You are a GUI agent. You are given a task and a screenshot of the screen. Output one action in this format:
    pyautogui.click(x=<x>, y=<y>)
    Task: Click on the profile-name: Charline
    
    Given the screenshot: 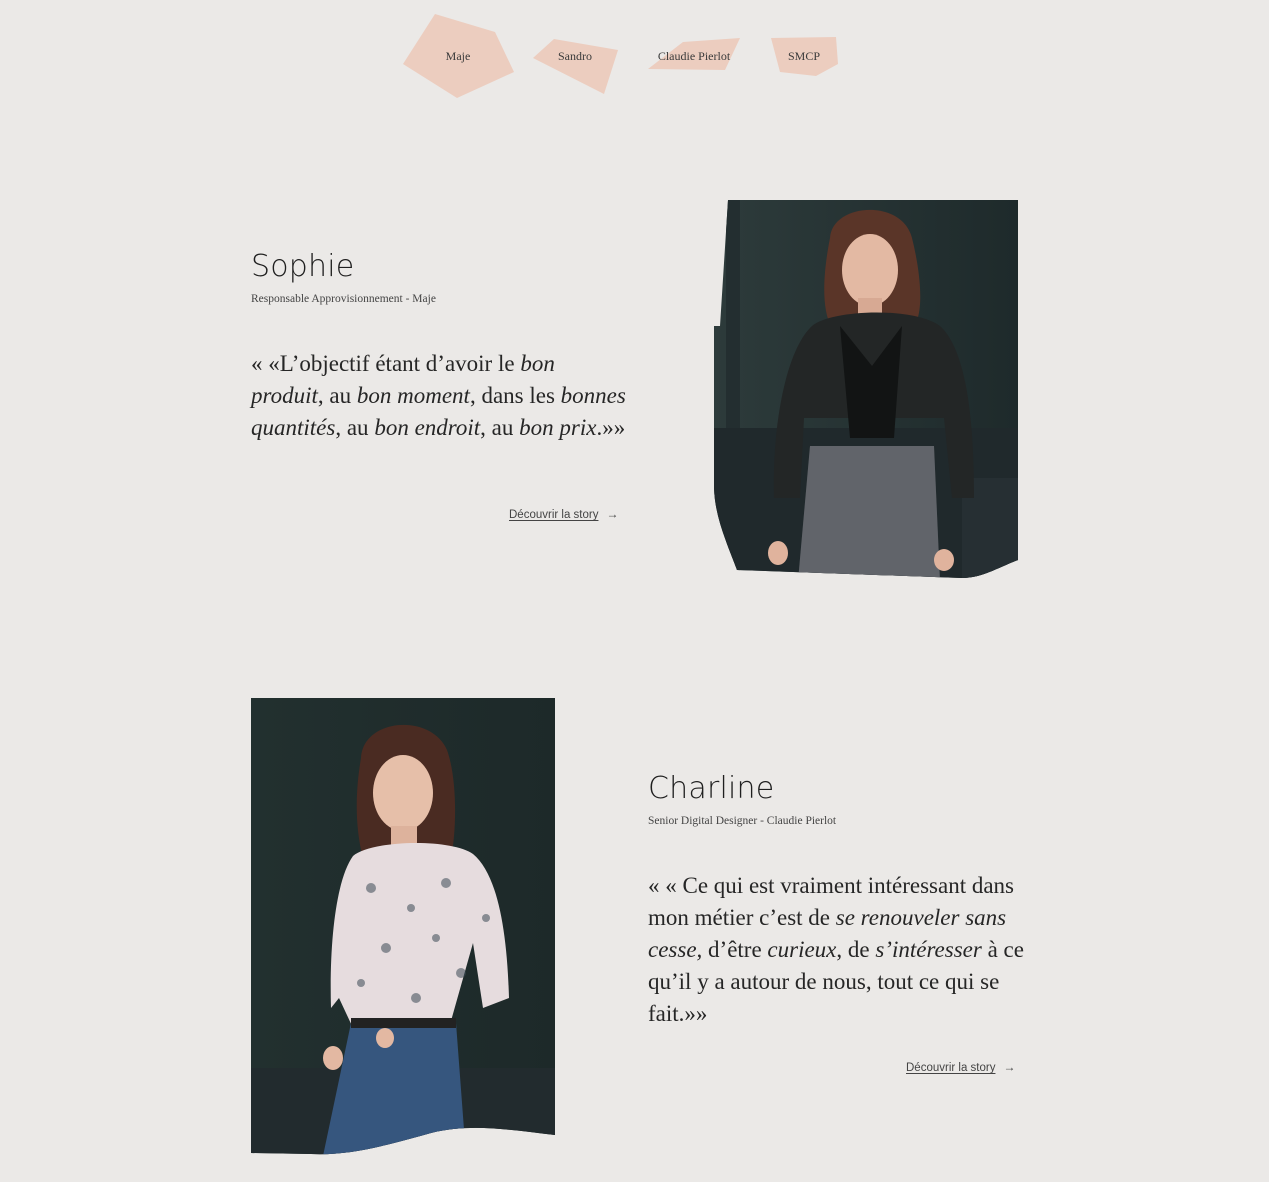 What is the action you would take?
    pyautogui.click(x=711, y=788)
    